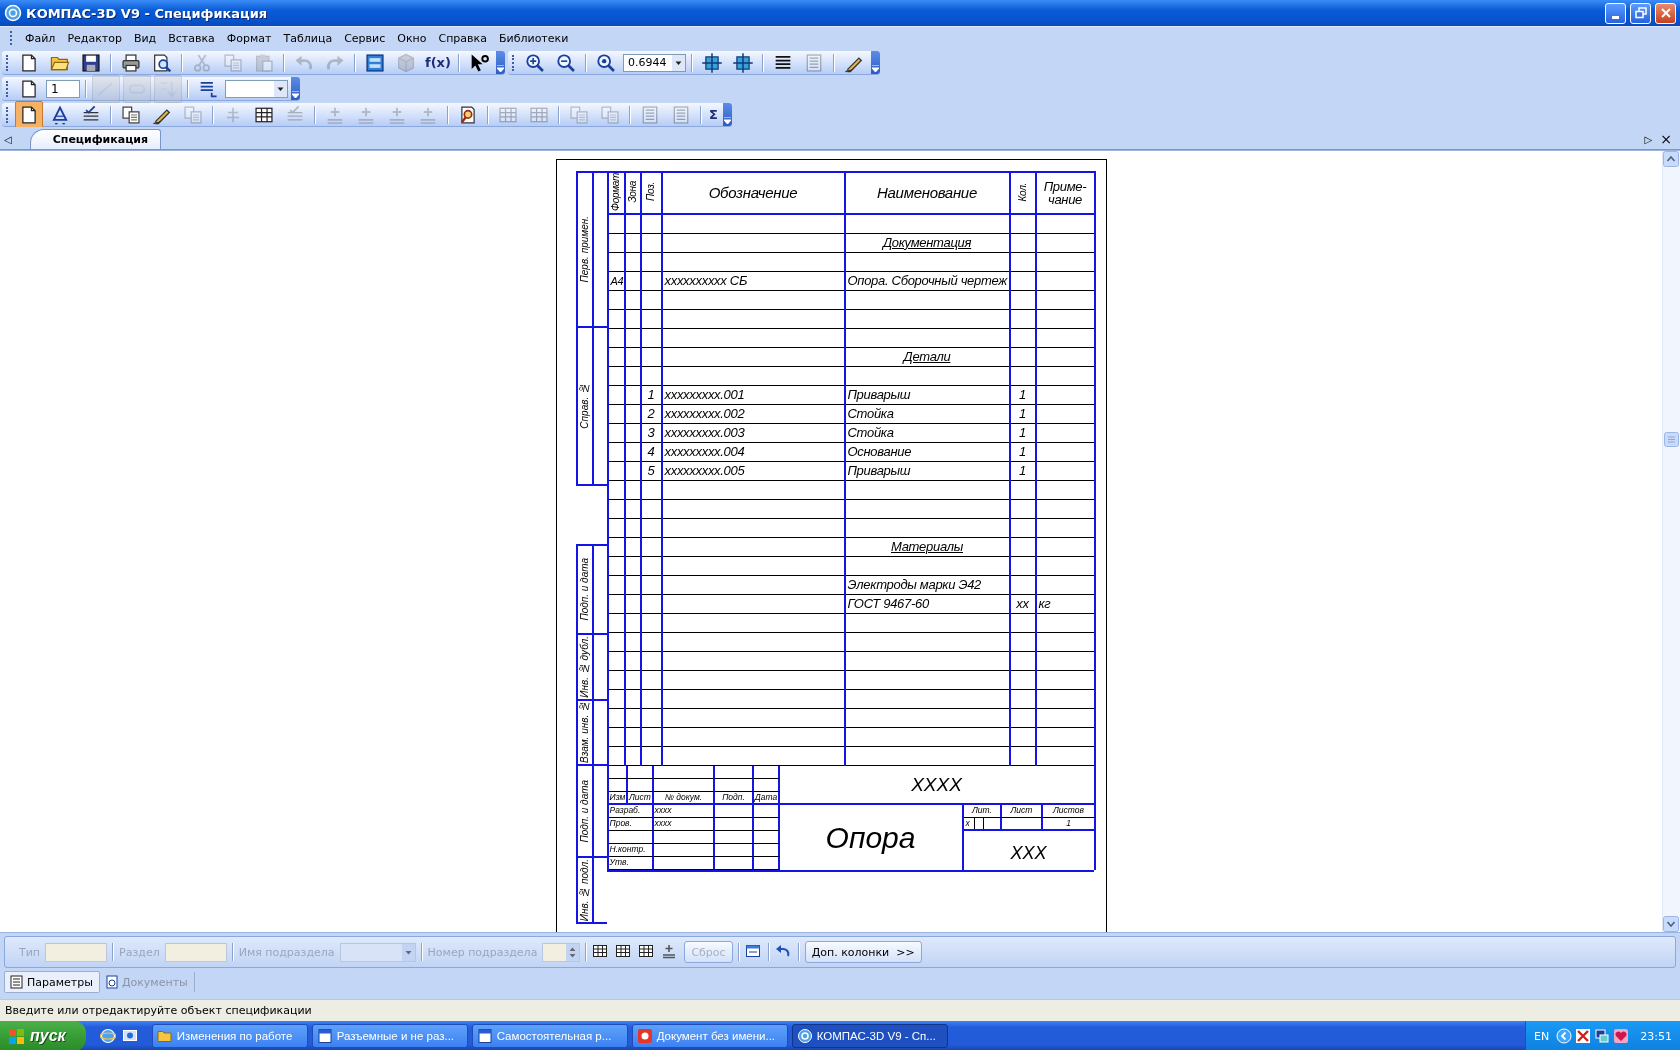  What do you see at coordinates (631, 850) in the screenshot?
I see `signature-role: Н.контр.` at bounding box center [631, 850].